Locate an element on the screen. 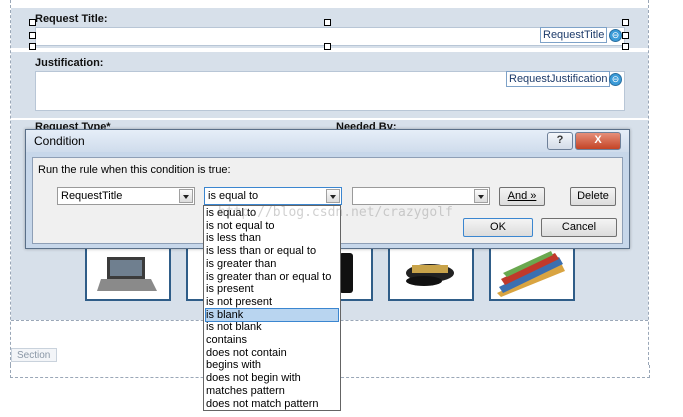 This screenshot has height=417, width=683. justification-control-button: ⊖ is located at coordinates (615, 79).